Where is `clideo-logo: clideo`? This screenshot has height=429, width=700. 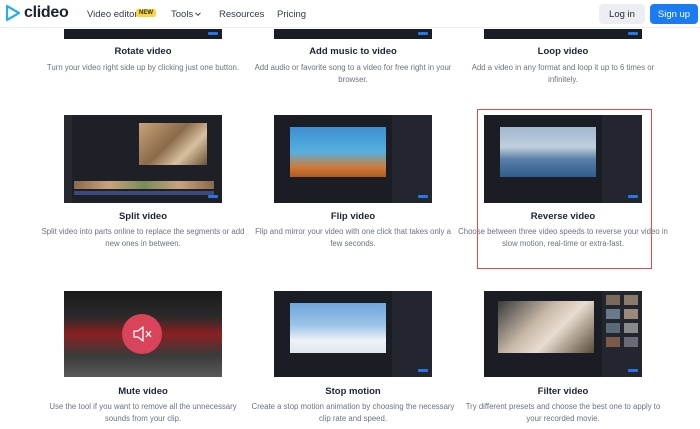
clideo-logo: clideo is located at coordinates (37, 13).